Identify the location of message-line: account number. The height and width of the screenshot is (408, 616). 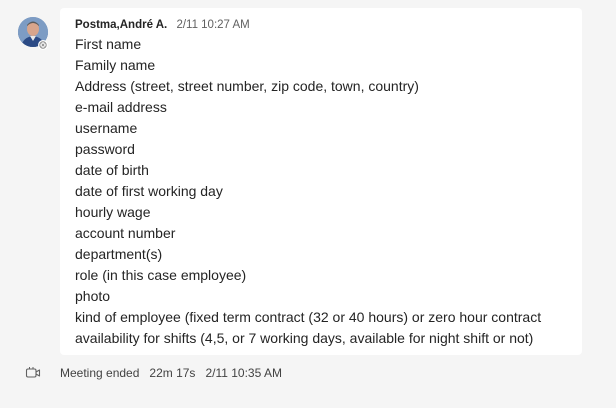
(125, 233).